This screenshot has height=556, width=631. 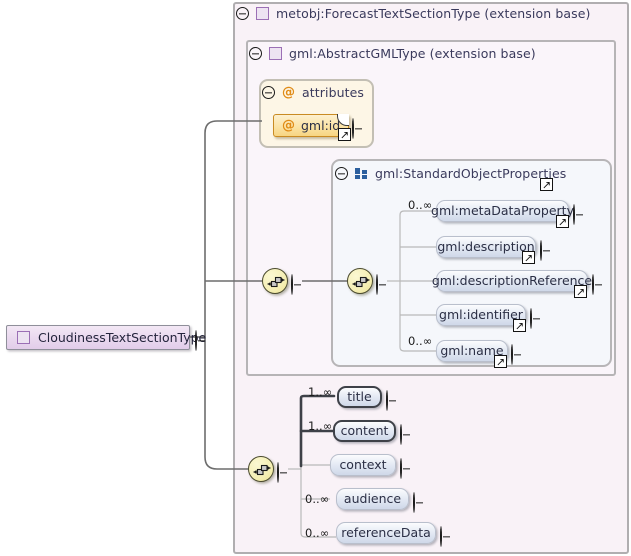 What do you see at coordinates (412, 53) in the screenshot?
I see `panel-label-abstract-gml: gml:AbstractGMLType (extension base)` at bounding box center [412, 53].